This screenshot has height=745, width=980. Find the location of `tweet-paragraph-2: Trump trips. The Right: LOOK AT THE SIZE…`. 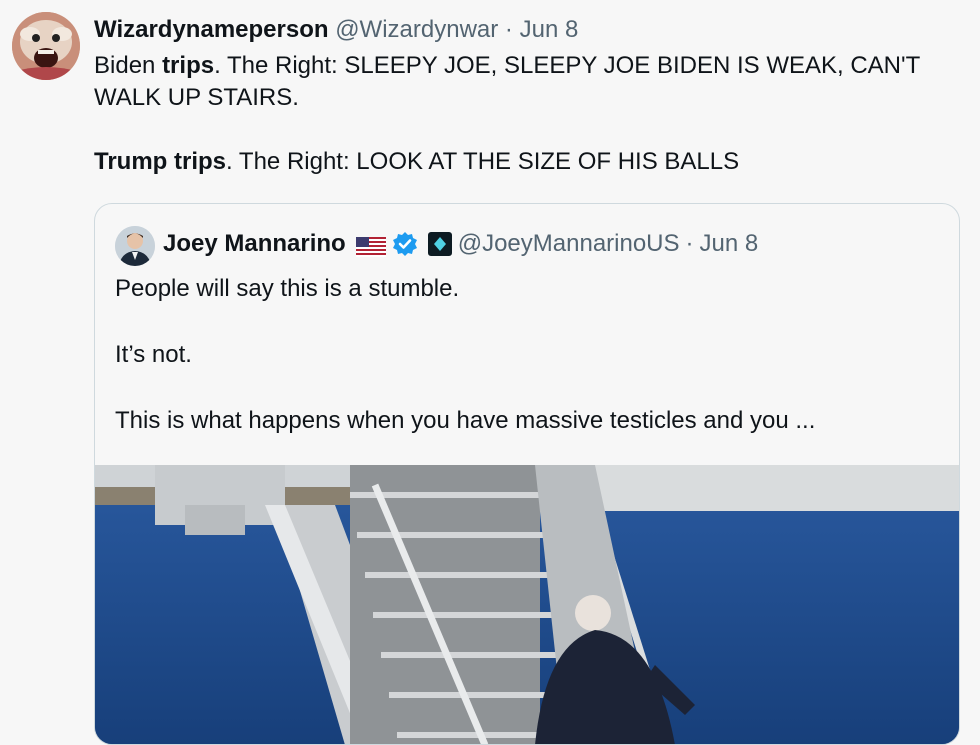

tweet-paragraph-2: Trump trips. The Right: LOOK AT THE SIZE… is located at coordinates (524, 162).